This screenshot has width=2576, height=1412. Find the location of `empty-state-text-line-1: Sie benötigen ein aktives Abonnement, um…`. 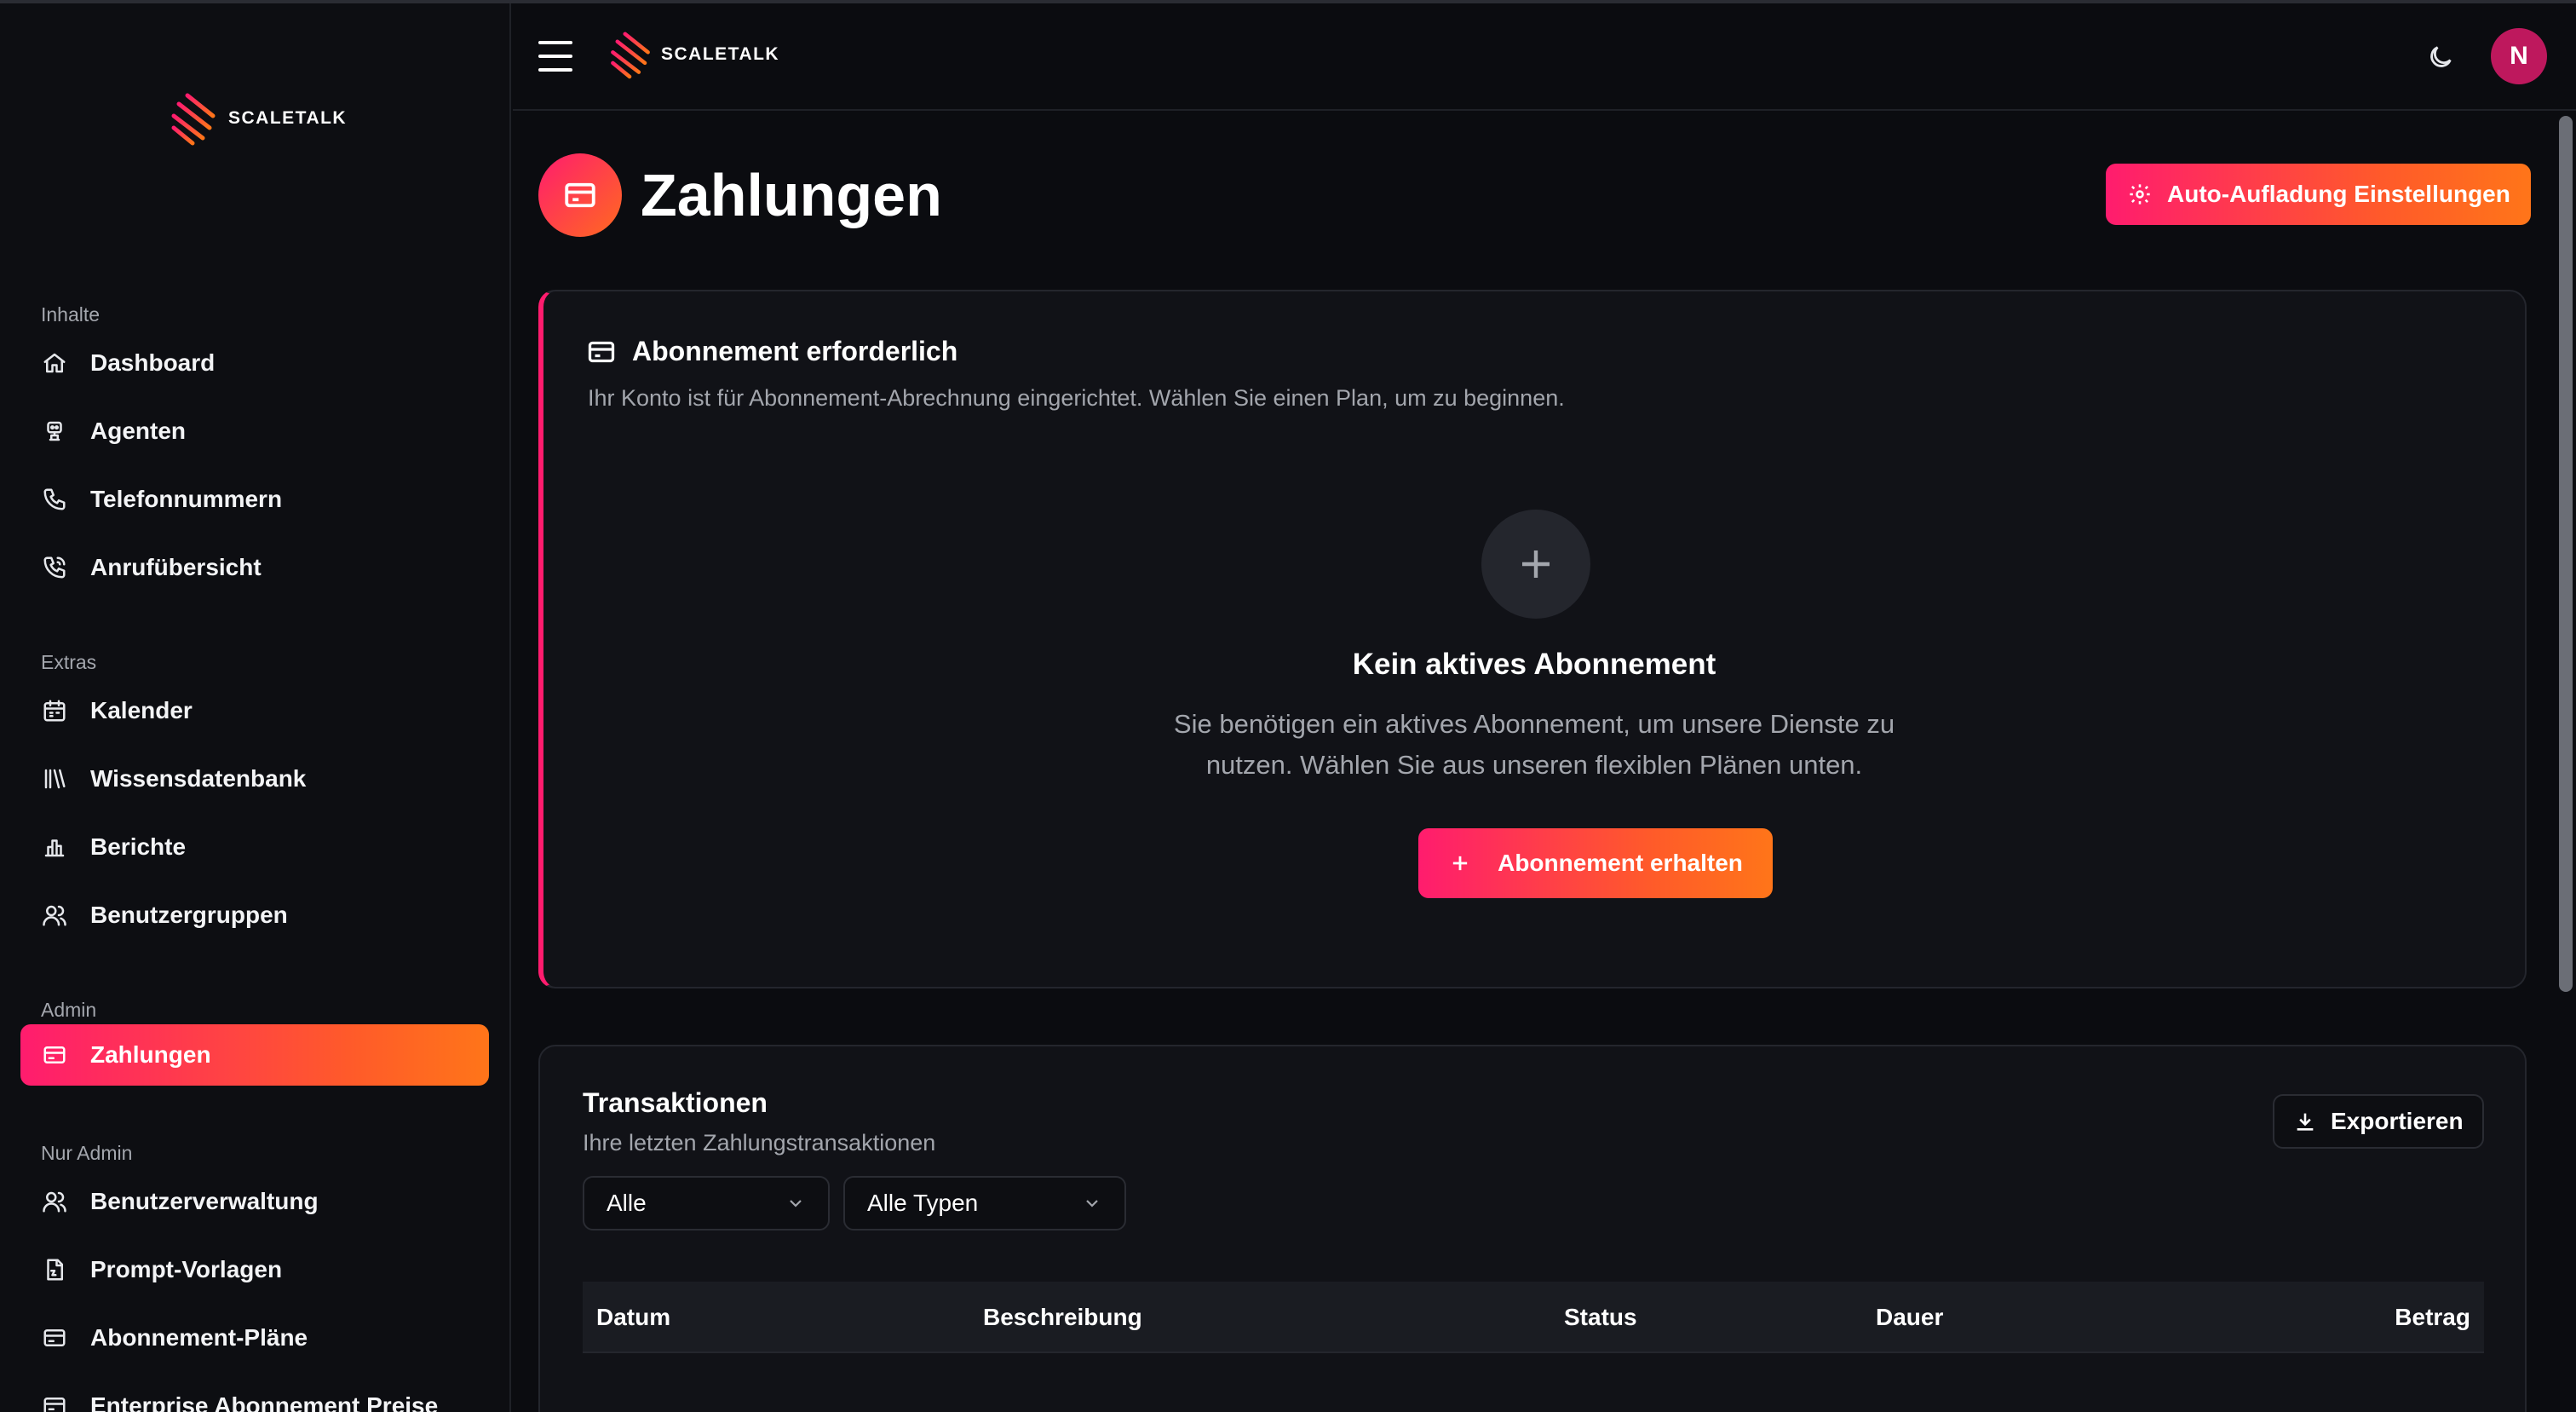

empty-state-text-line-1: Sie benötigen ein aktives Abonnement, um… is located at coordinates (1534, 724).